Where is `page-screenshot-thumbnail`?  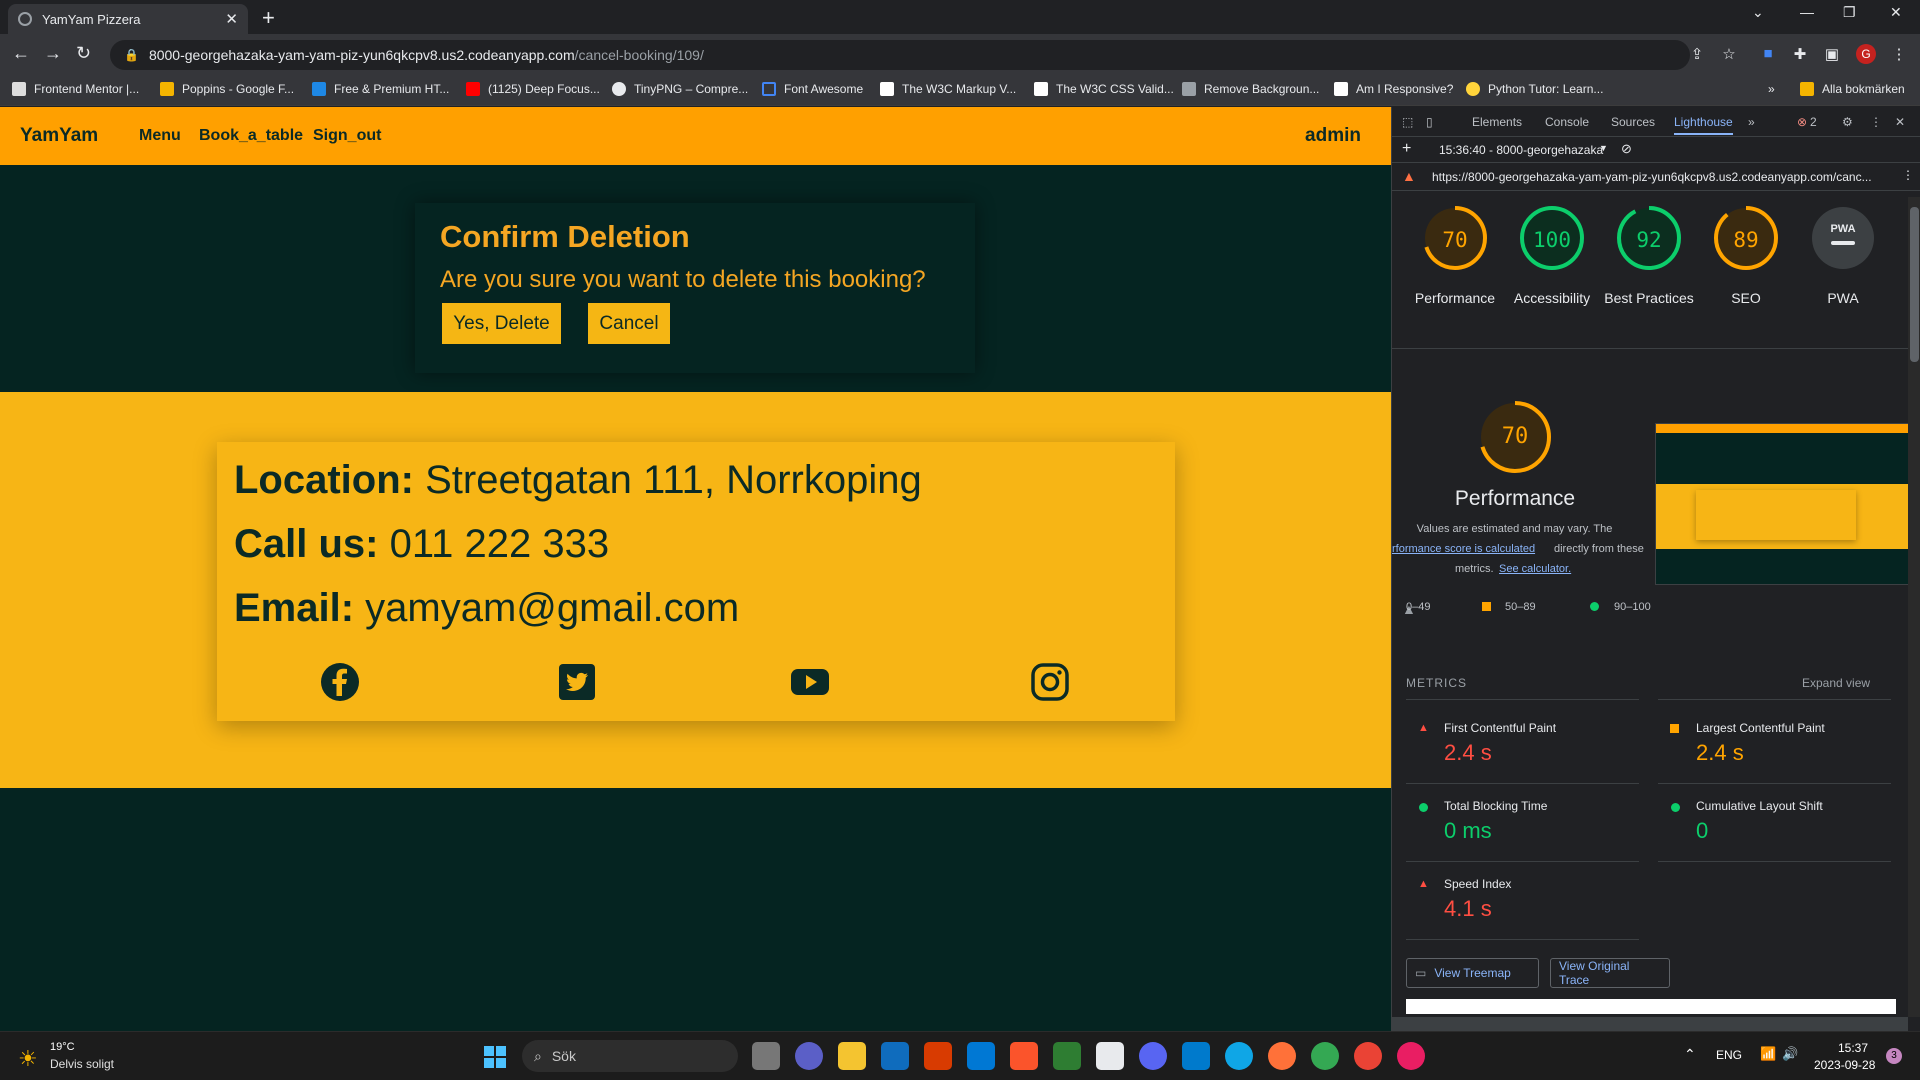 page-screenshot-thumbnail is located at coordinates (1787, 504).